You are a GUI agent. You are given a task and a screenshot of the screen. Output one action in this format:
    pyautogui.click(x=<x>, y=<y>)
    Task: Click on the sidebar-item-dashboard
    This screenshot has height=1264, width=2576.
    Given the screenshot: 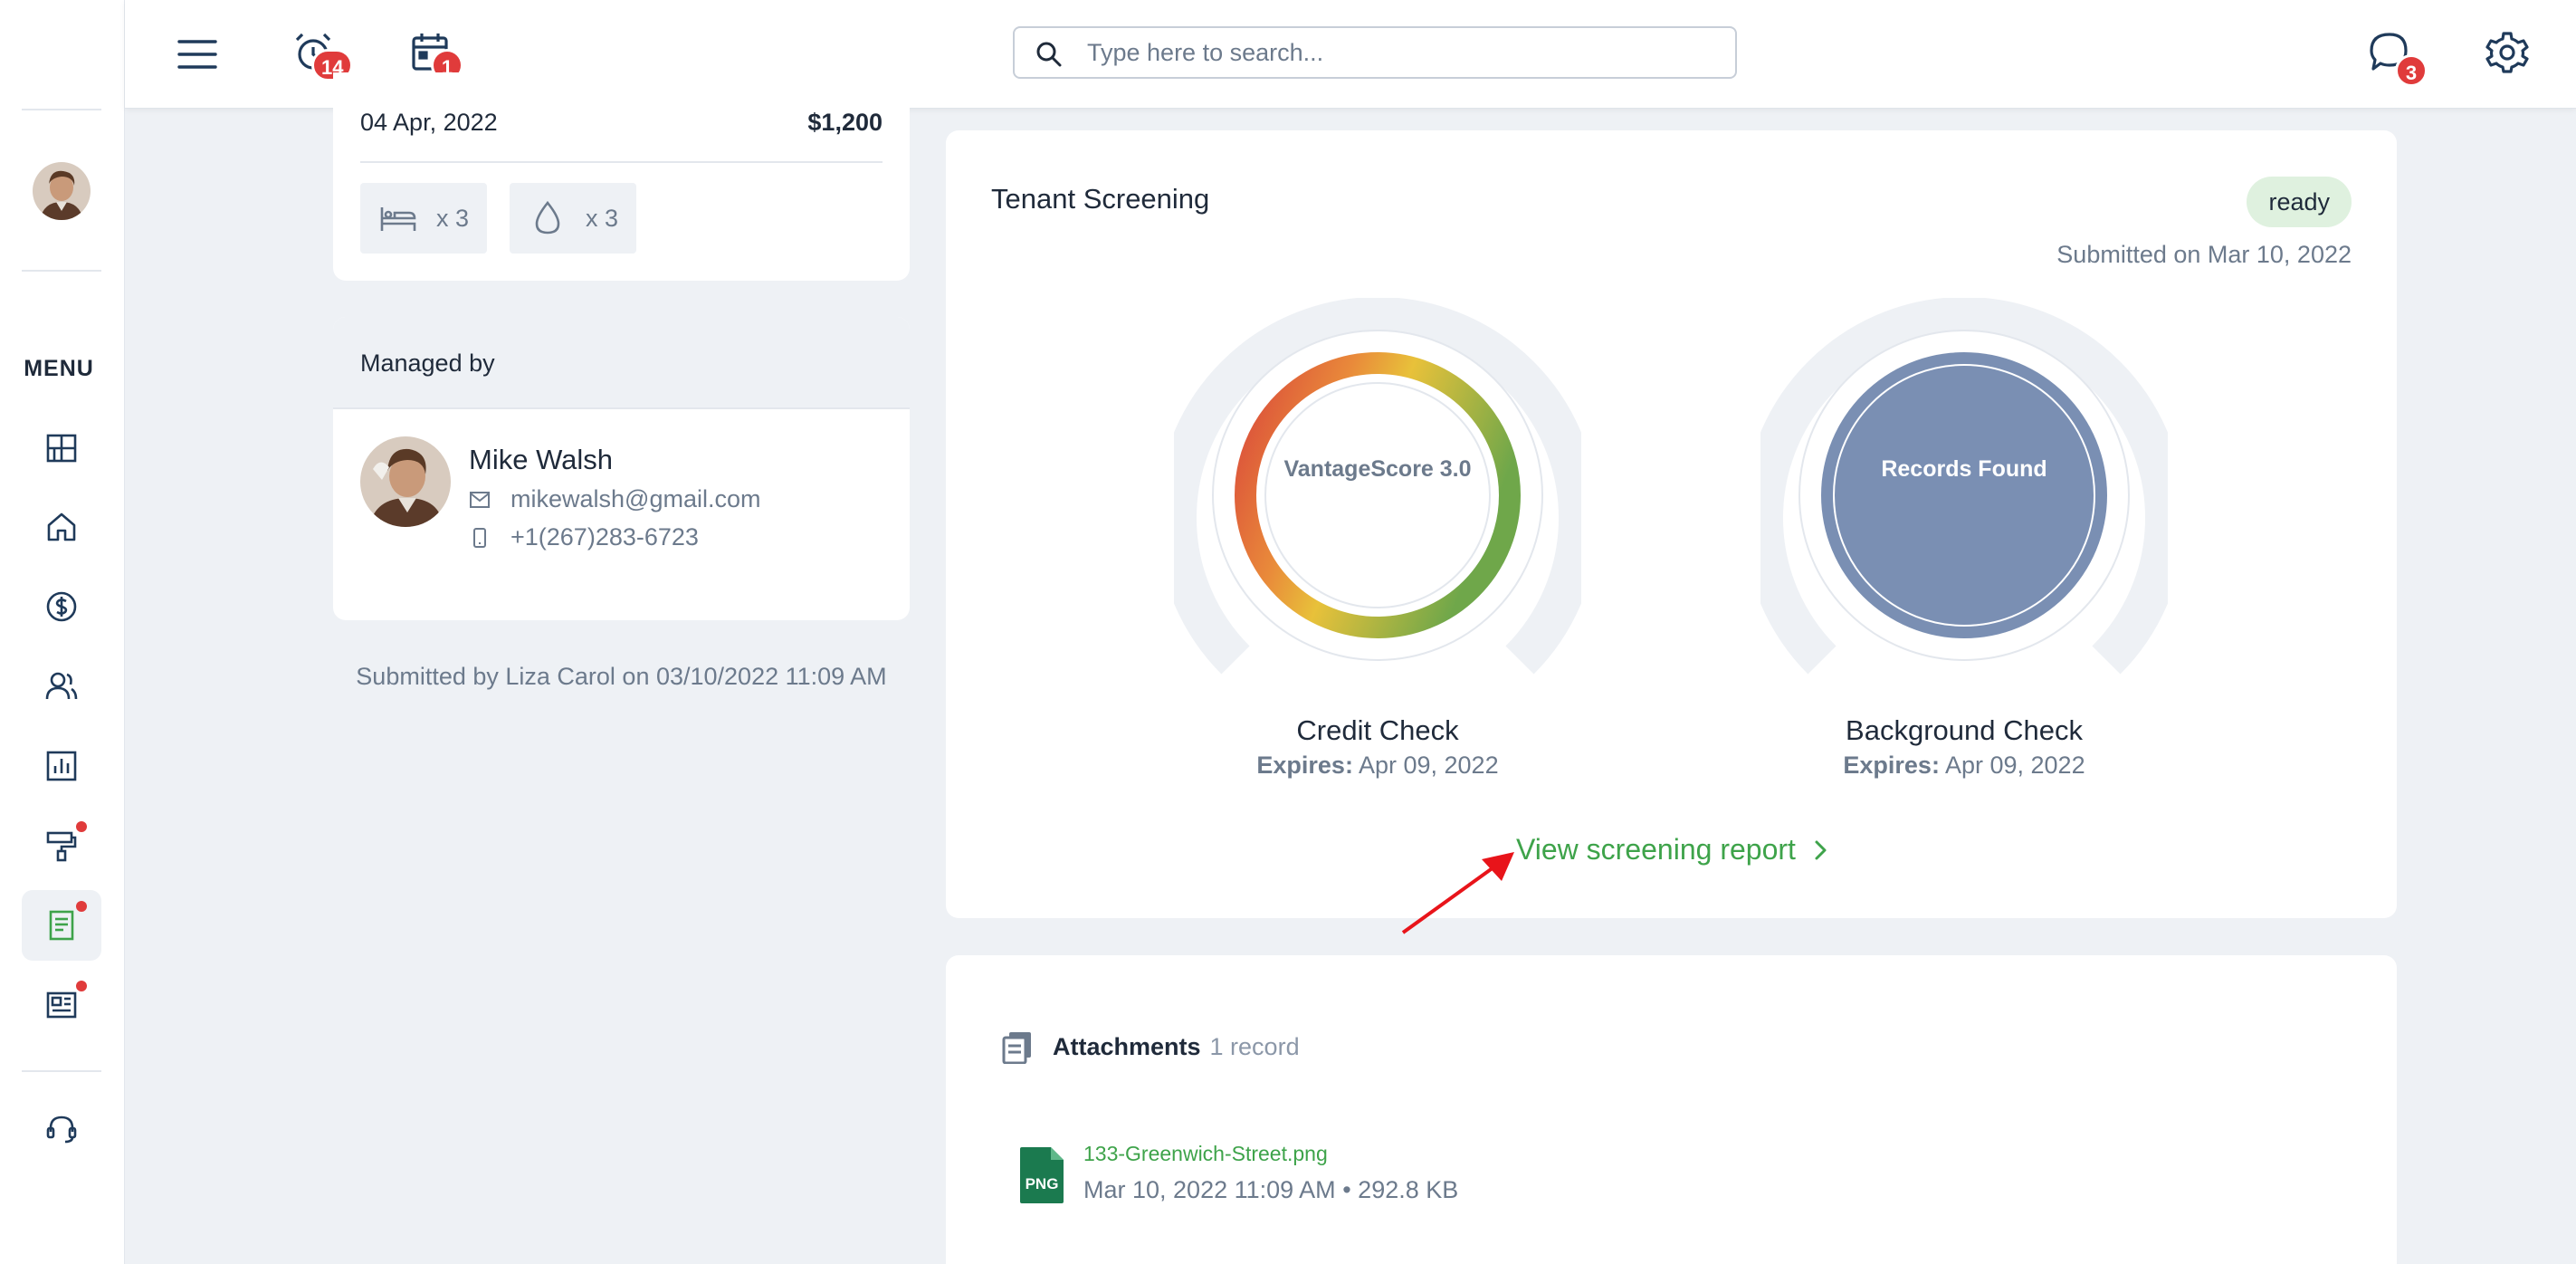 What is the action you would take?
    pyautogui.click(x=61, y=448)
    